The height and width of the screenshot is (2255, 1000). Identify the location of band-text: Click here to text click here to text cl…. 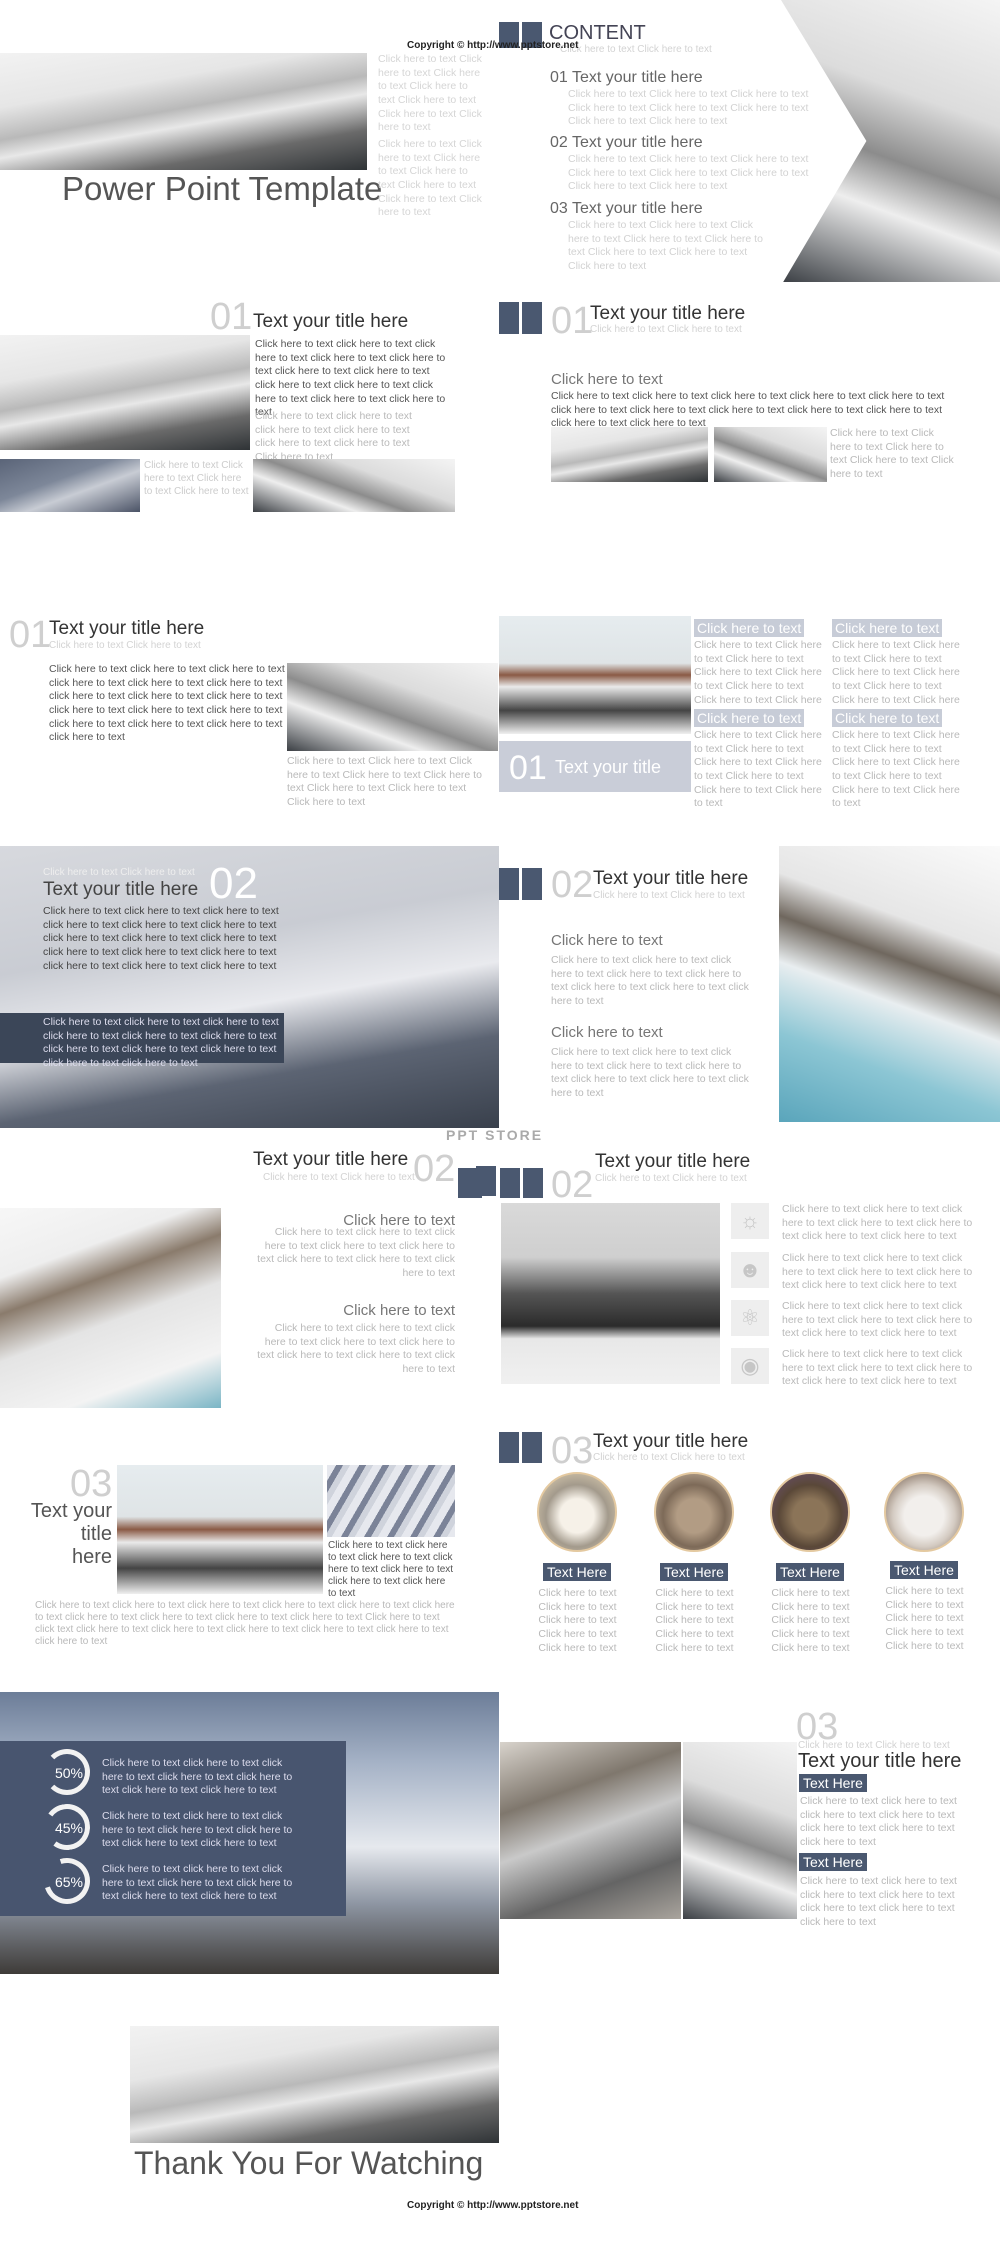
(161, 1042).